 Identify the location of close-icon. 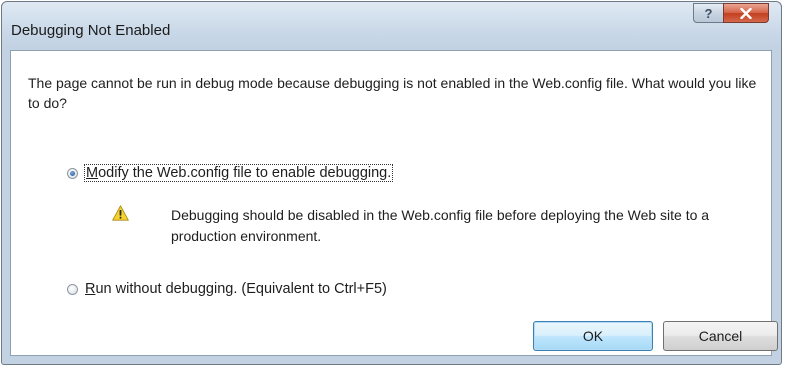
(746, 13).